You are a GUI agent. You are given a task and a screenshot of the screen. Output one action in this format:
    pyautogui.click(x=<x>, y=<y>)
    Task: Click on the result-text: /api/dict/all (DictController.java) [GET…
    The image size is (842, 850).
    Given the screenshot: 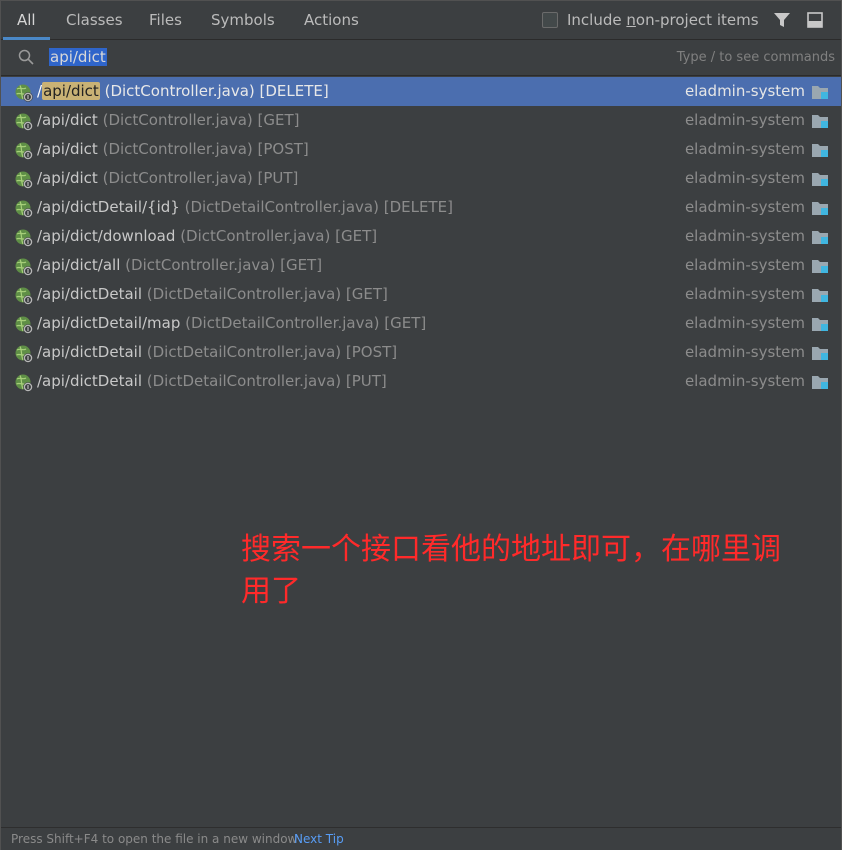 What is the action you would take?
    pyautogui.click(x=179, y=265)
    